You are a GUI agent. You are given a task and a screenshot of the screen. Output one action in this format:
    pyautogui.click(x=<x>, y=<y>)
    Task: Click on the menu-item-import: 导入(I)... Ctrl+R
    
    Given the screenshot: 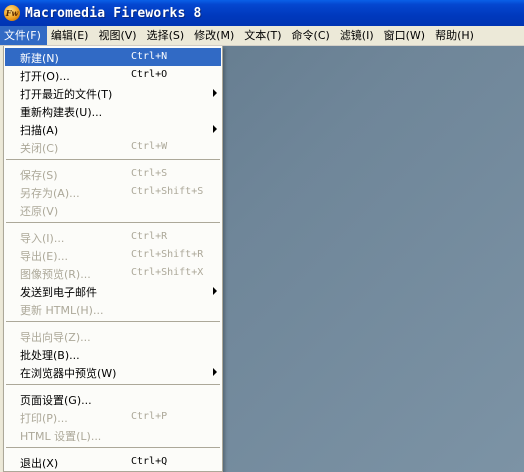 What is the action you would take?
    pyautogui.click(x=94, y=238)
    